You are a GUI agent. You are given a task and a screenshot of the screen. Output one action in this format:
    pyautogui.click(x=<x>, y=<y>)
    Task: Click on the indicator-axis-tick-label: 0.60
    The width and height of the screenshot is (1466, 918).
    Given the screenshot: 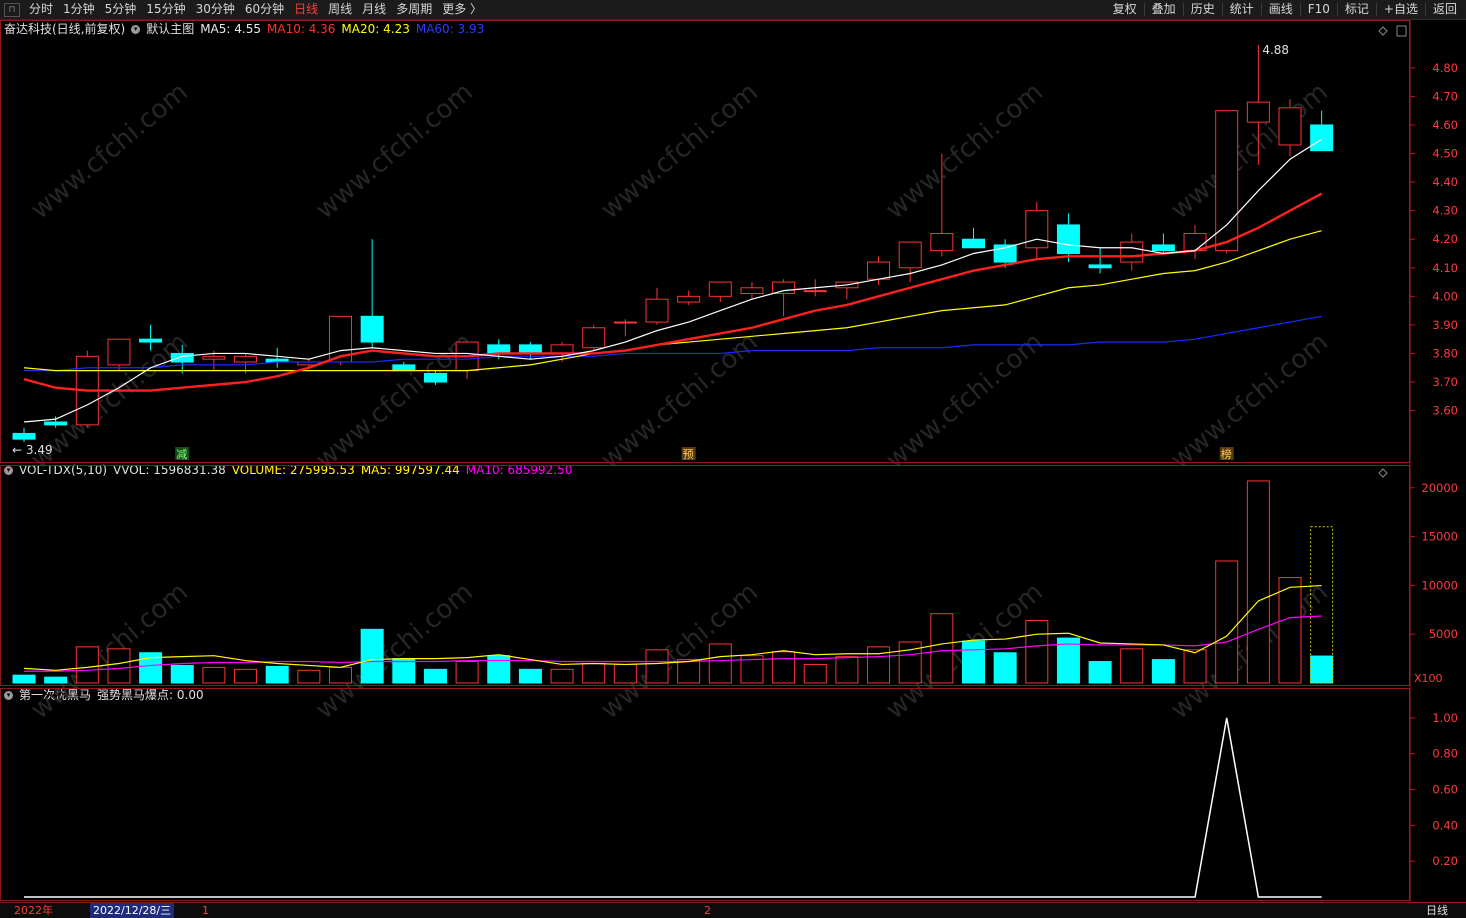 What is the action you would take?
    pyautogui.click(x=1445, y=790)
    